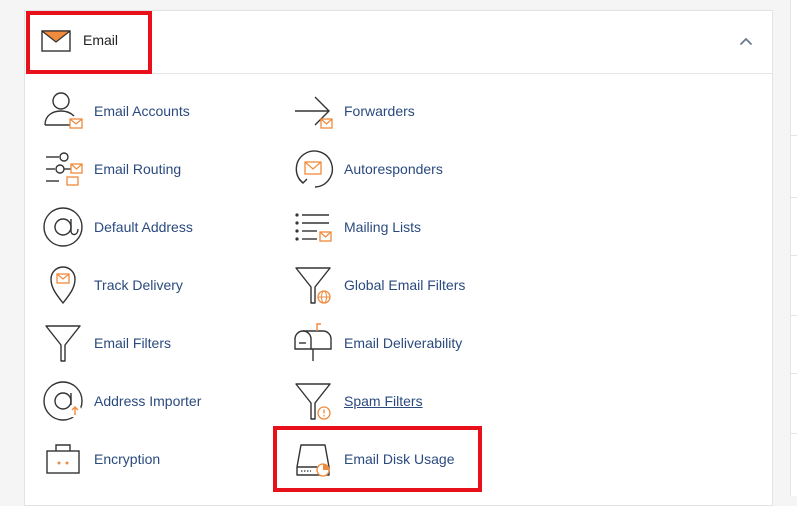 This screenshot has height=506, width=797. What do you see at coordinates (379, 111) in the screenshot?
I see `tool-label: Forwarders` at bounding box center [379, 111].